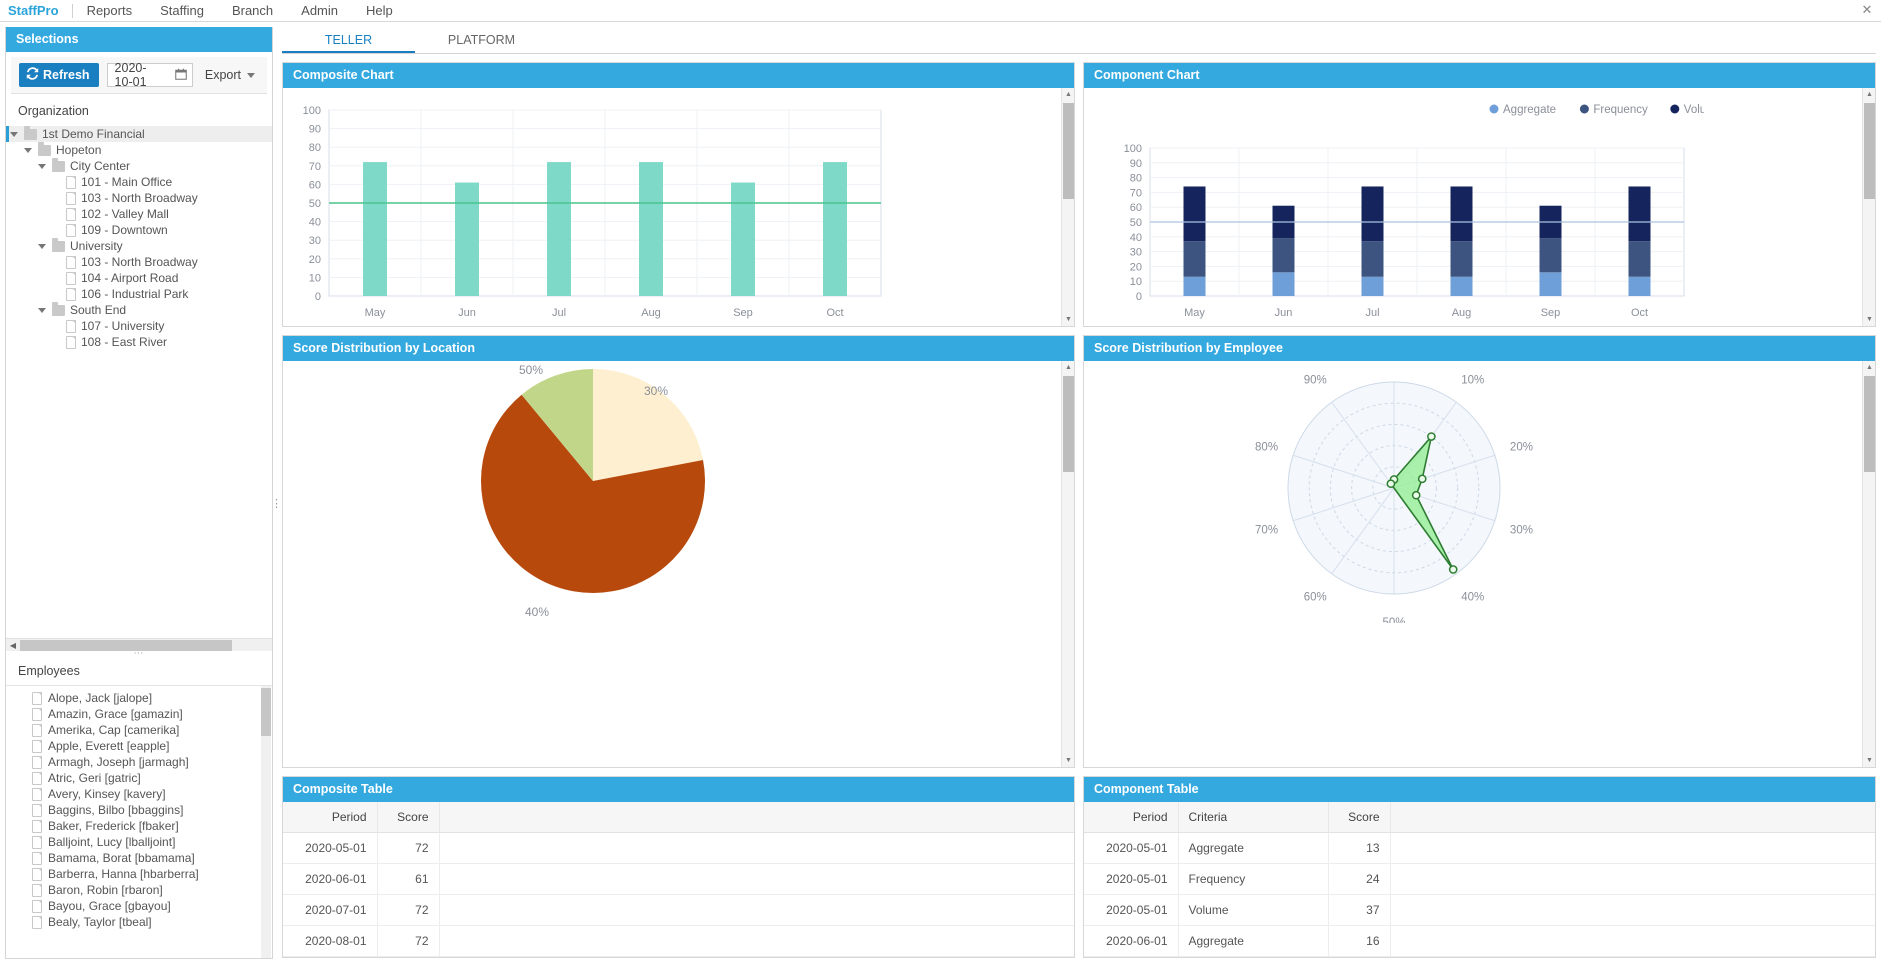 The width and height of the screenshot is (1881, 966). I want to click on list-item: Baggins, Bilbo [bbaggins], so click(139, 810).